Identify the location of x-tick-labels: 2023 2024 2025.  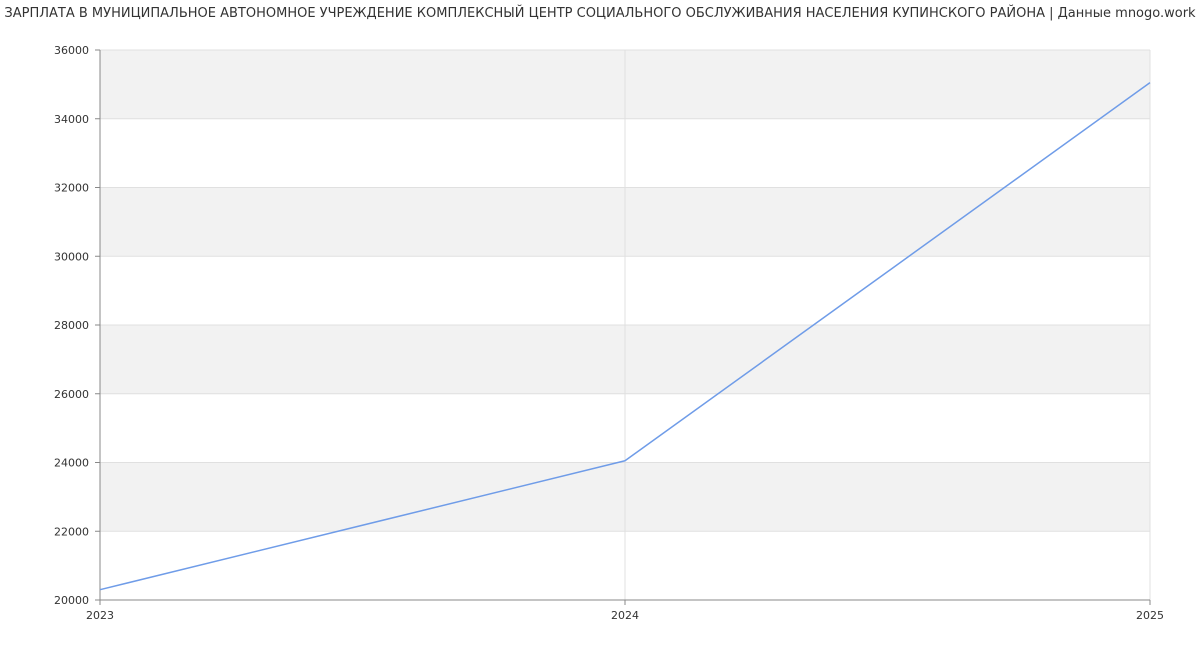
(625, 615).